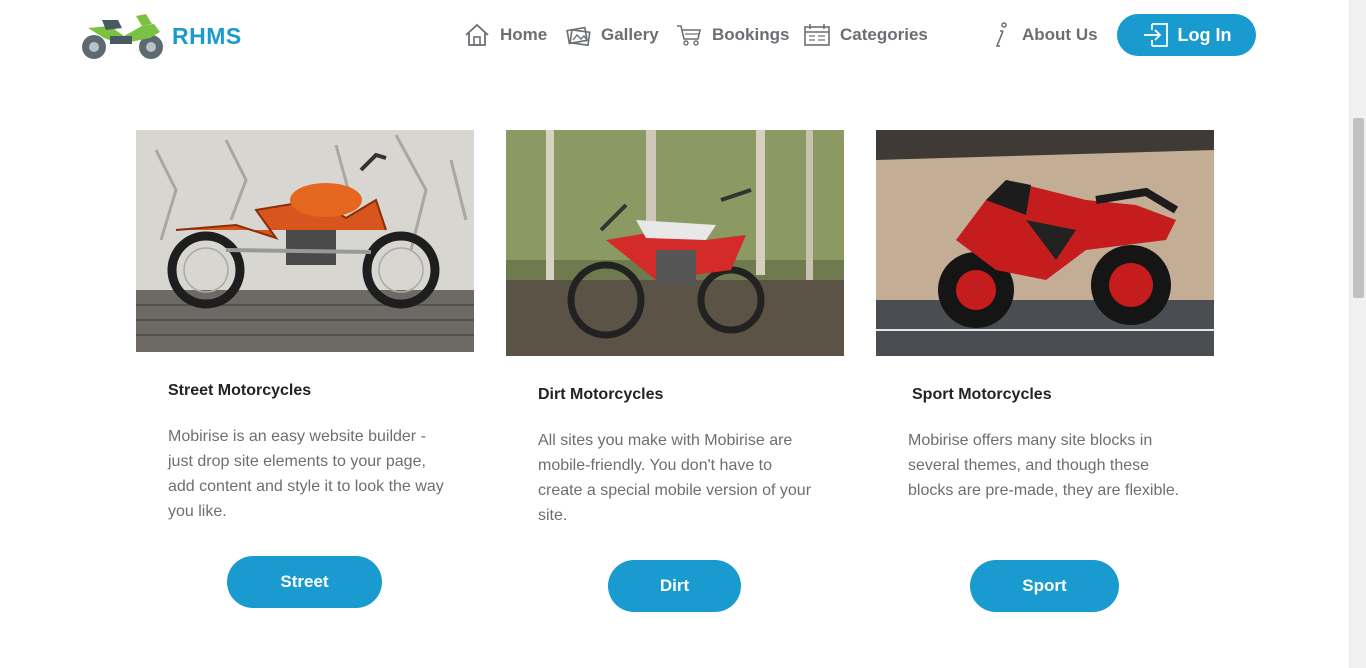 The width and height of the screenshot is (1366, 668). Describe the element at coordinates (1045, 243) in the screenshot. I see `sport-motorcycle-photo` at that location.